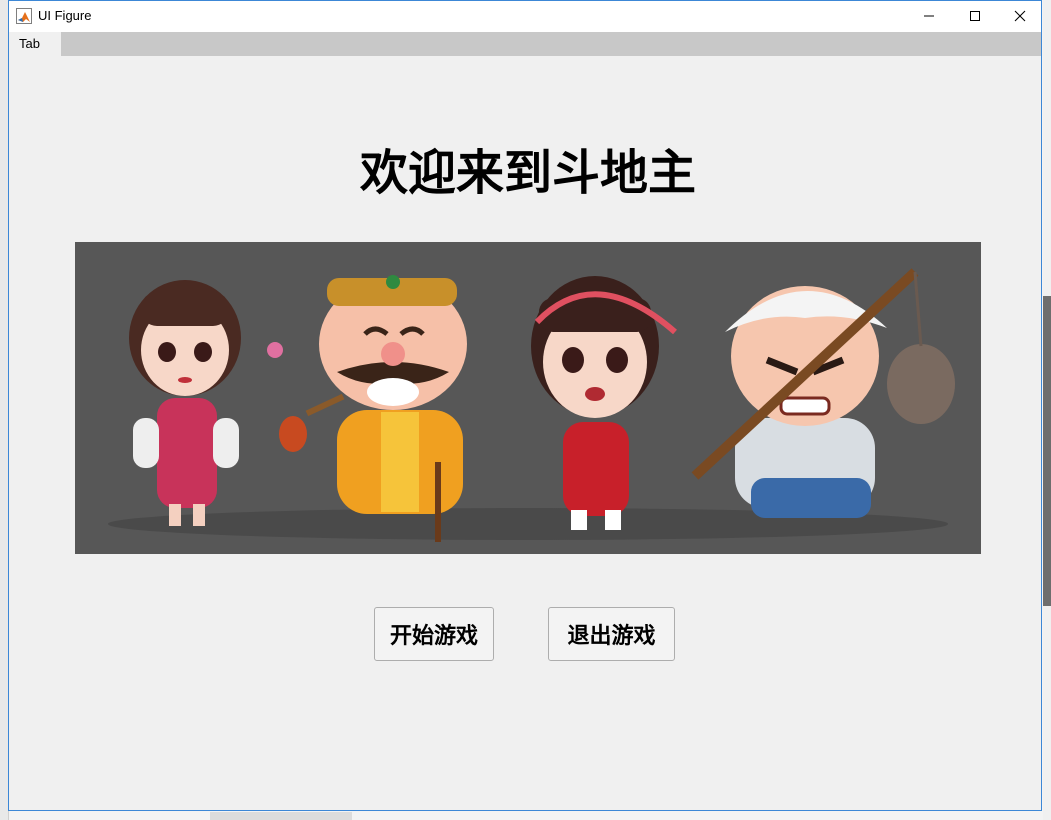  I want to click on minimize-button, so click(929, 16).